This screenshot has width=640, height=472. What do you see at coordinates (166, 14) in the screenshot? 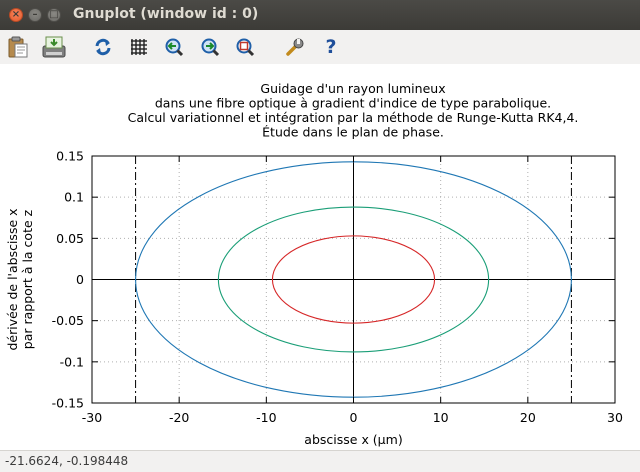
I see `window-title: Gnuplot (window id : 0)` at bounding box center [166, 14].